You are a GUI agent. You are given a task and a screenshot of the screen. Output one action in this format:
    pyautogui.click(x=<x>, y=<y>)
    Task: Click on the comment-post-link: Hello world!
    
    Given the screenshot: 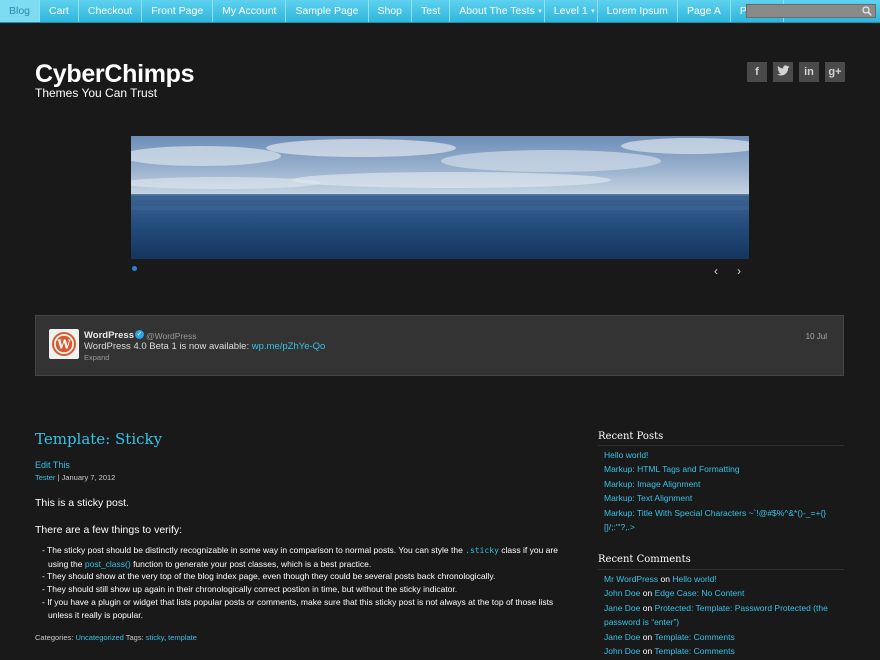 What is the action you would take?
    pyautogui.click(x=694, y=579)
    